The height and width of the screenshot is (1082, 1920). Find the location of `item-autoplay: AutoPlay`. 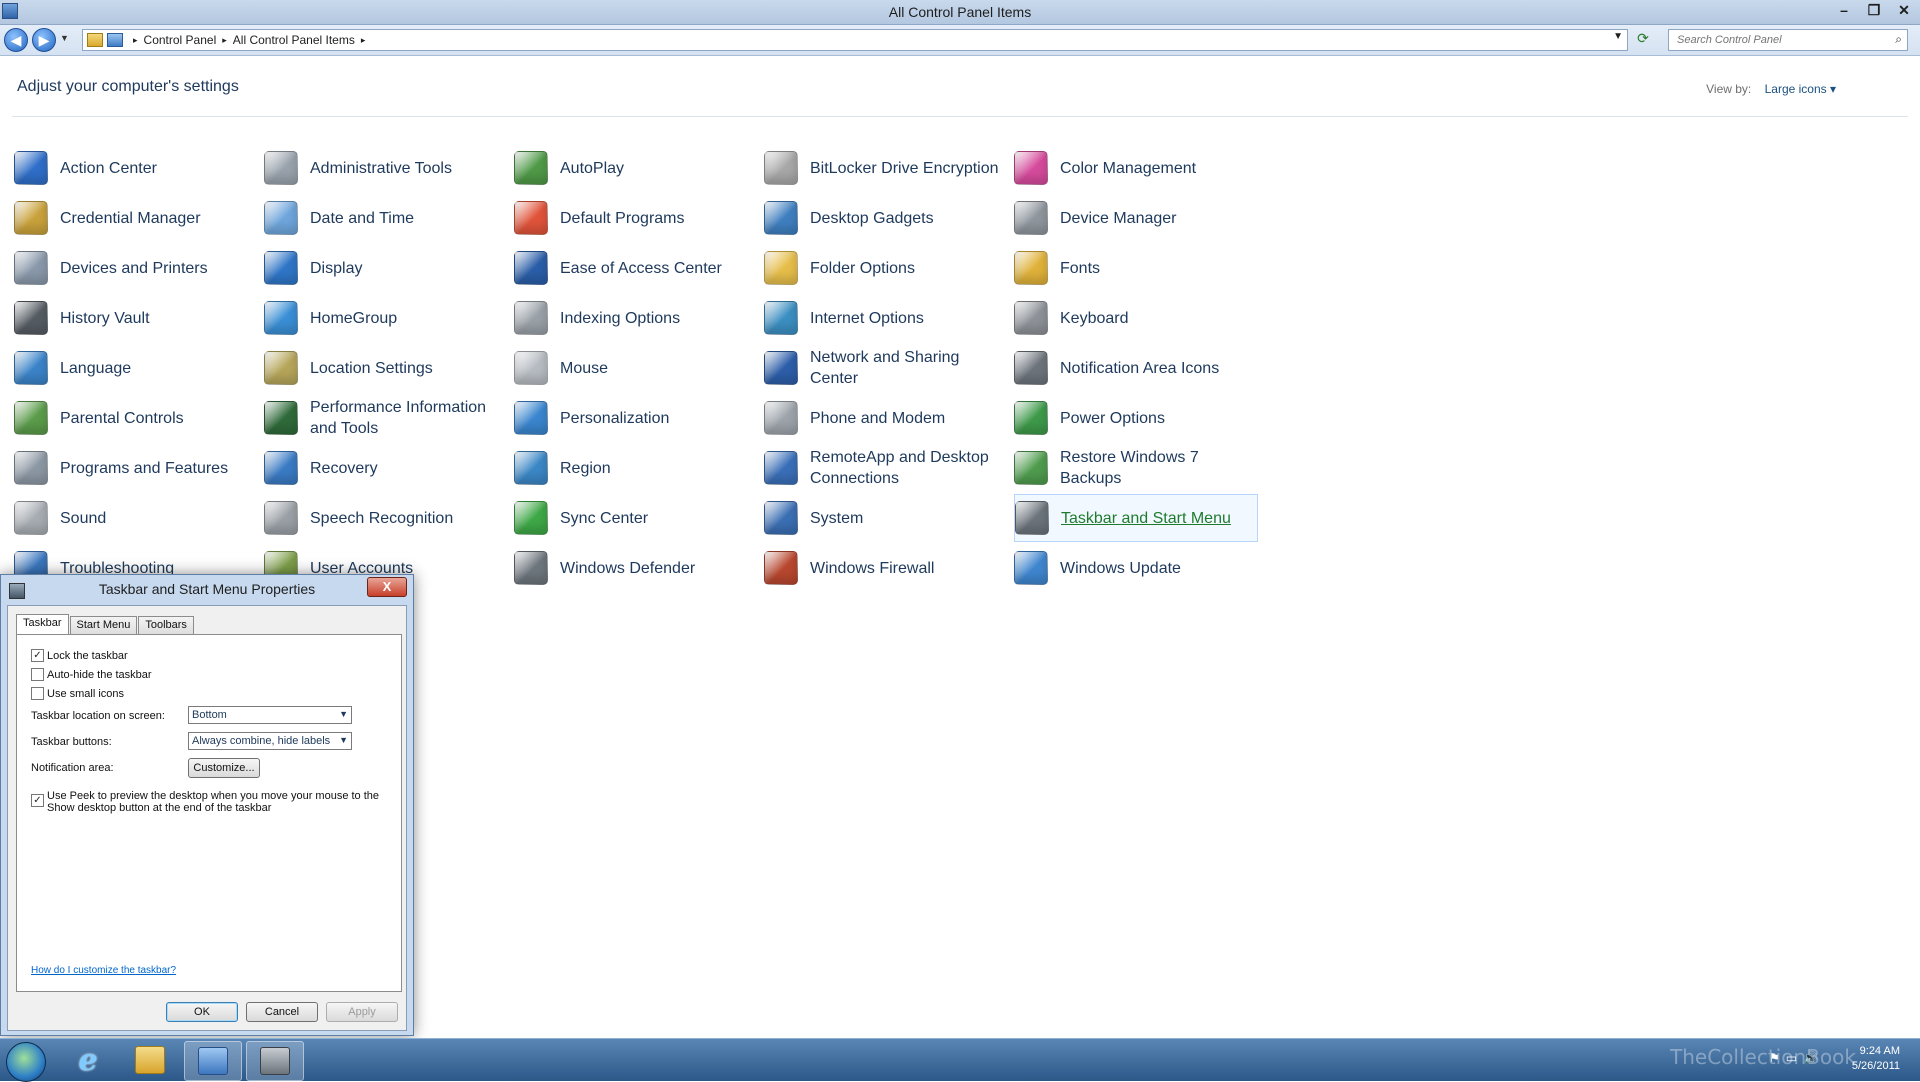

item-autoplay: AutoPlay is located at coordinates (636, 168).